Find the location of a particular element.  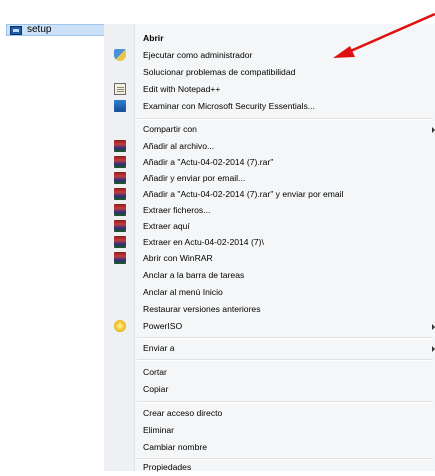

arrow-shaft is located at coordinates (390, 33).